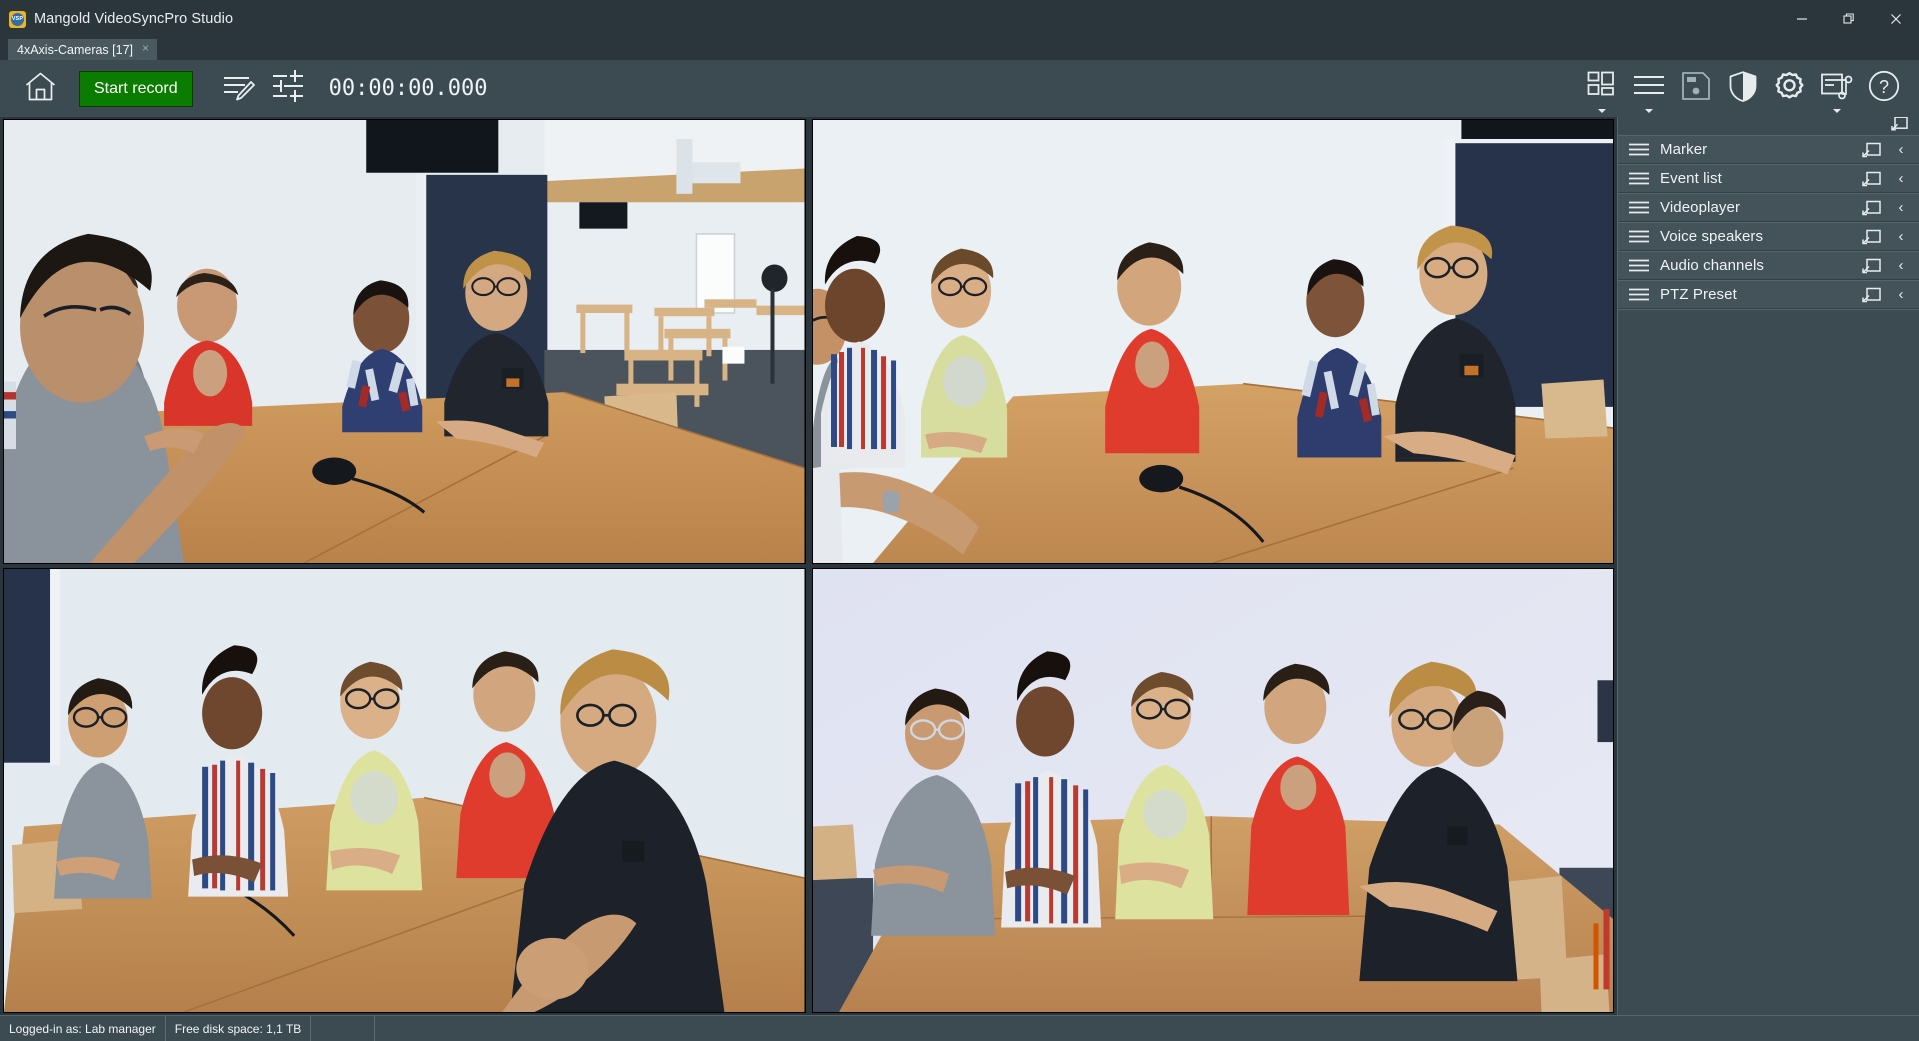 This screenshot has height=1041, width=1919. I want to click on dock-item-label: Videoplayer, so click(1700, 207).